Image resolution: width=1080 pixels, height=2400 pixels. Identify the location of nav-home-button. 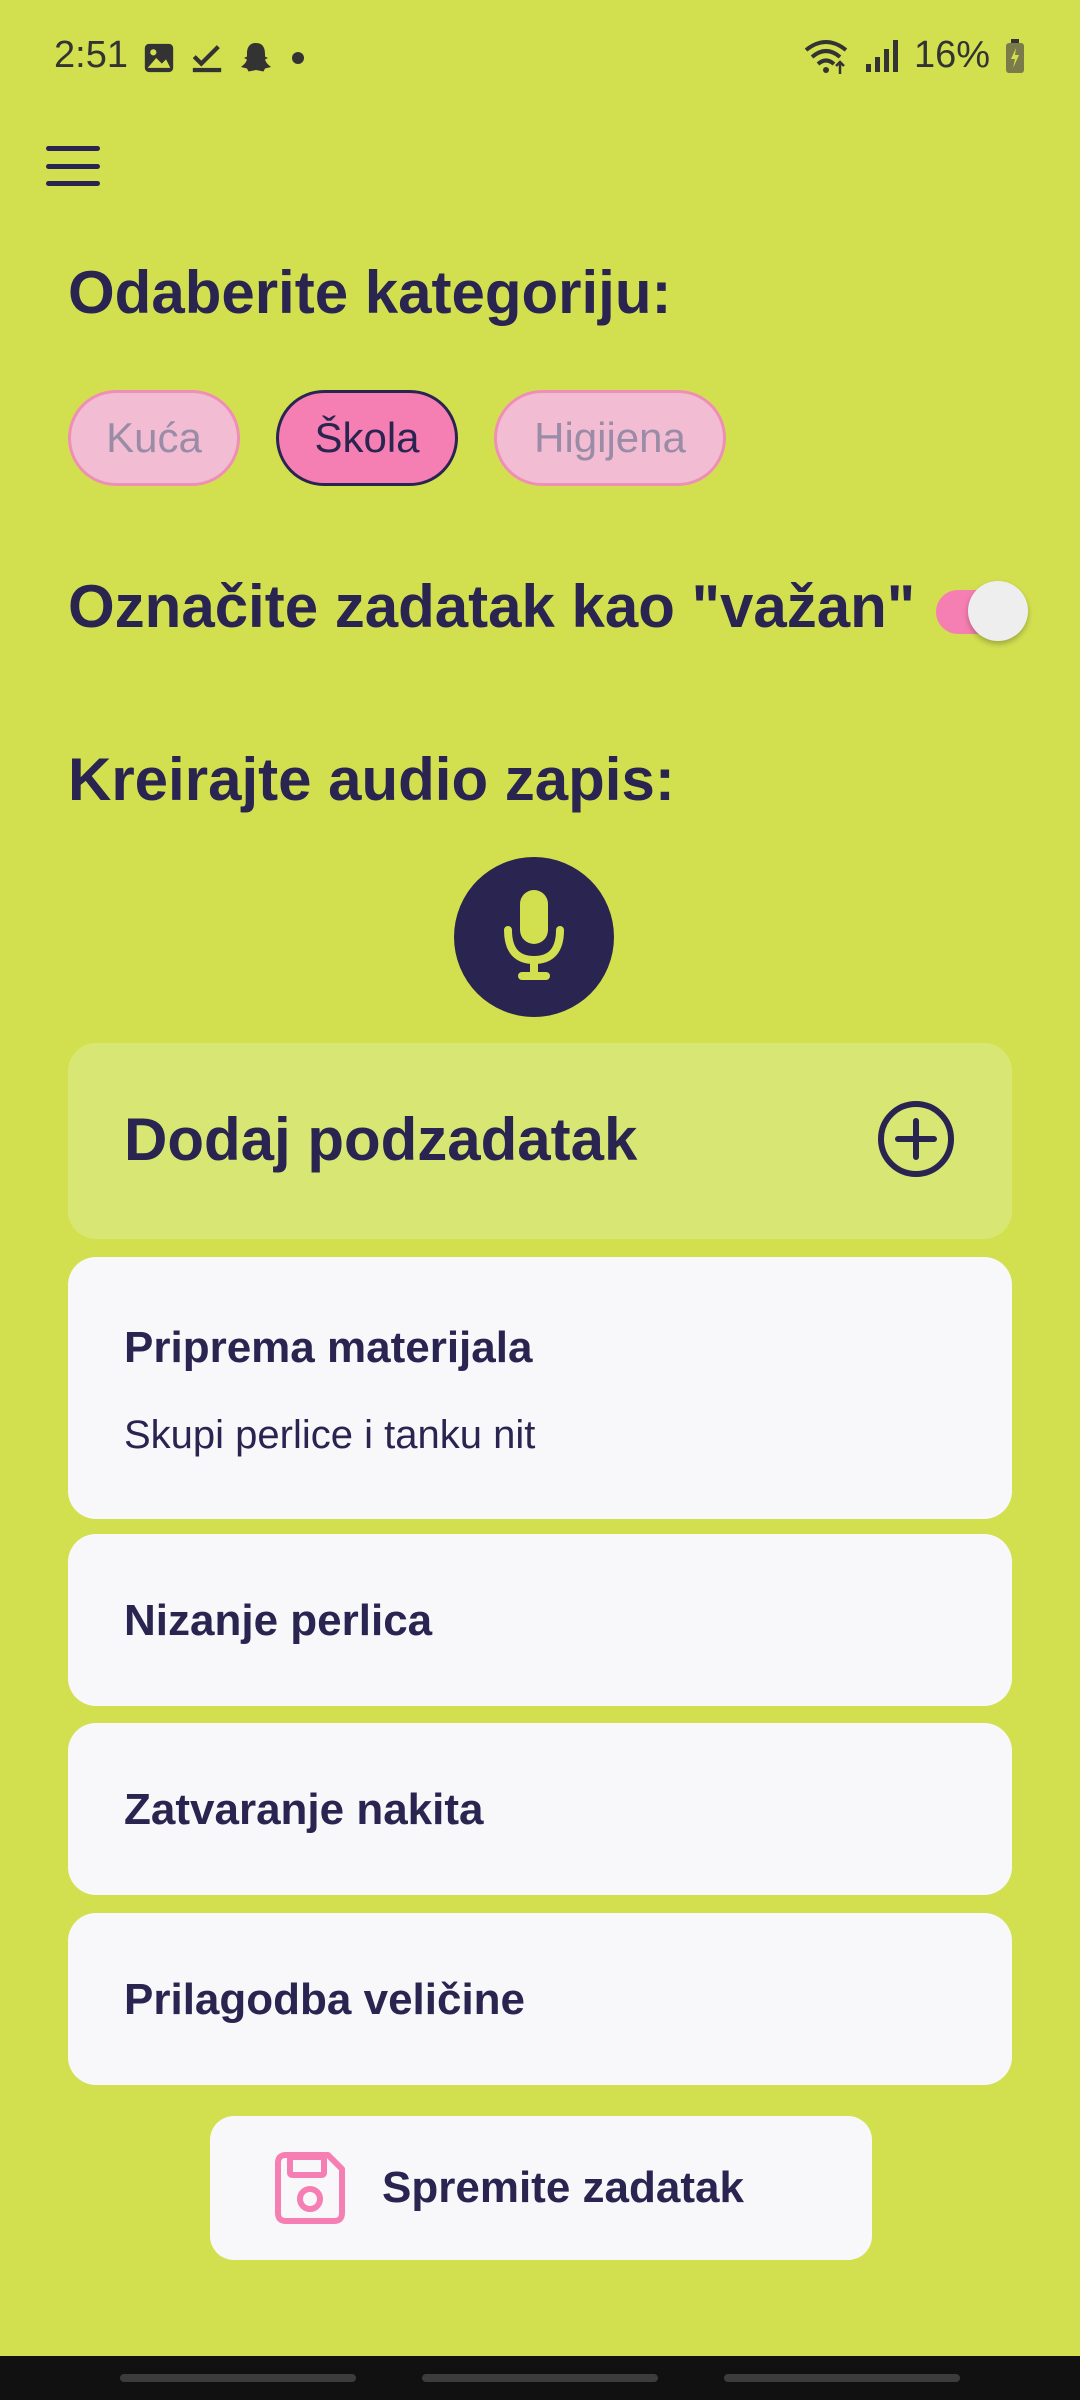
(540, 2378).